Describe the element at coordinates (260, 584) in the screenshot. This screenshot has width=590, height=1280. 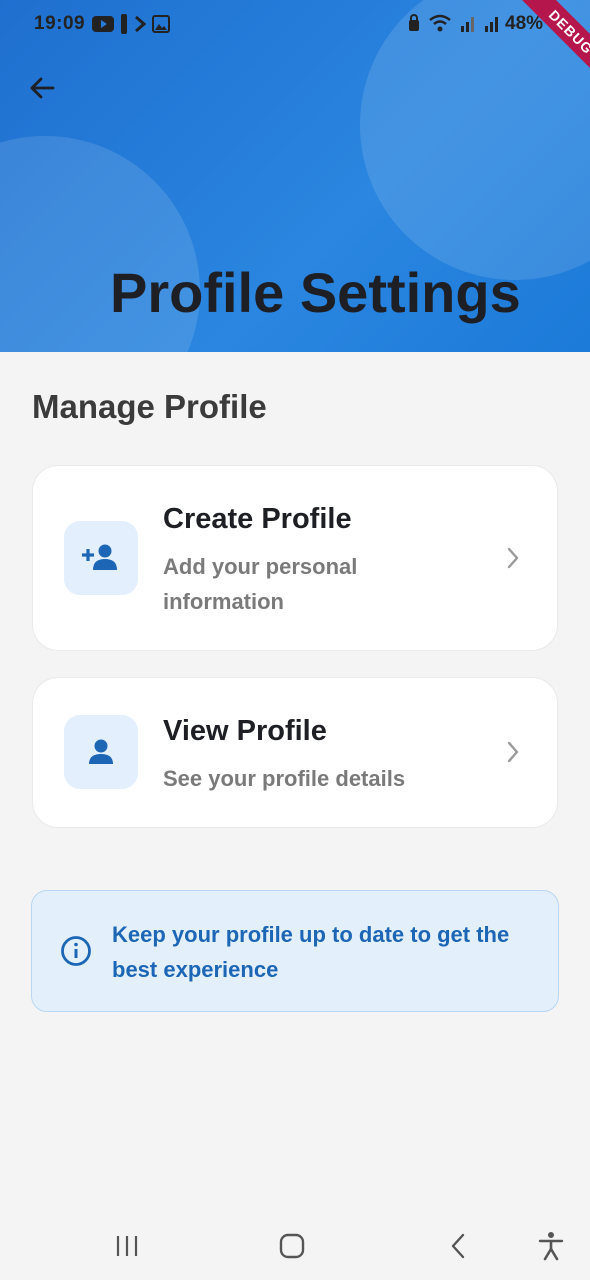
I see `card-subtitle: Add your personal information` at that location.